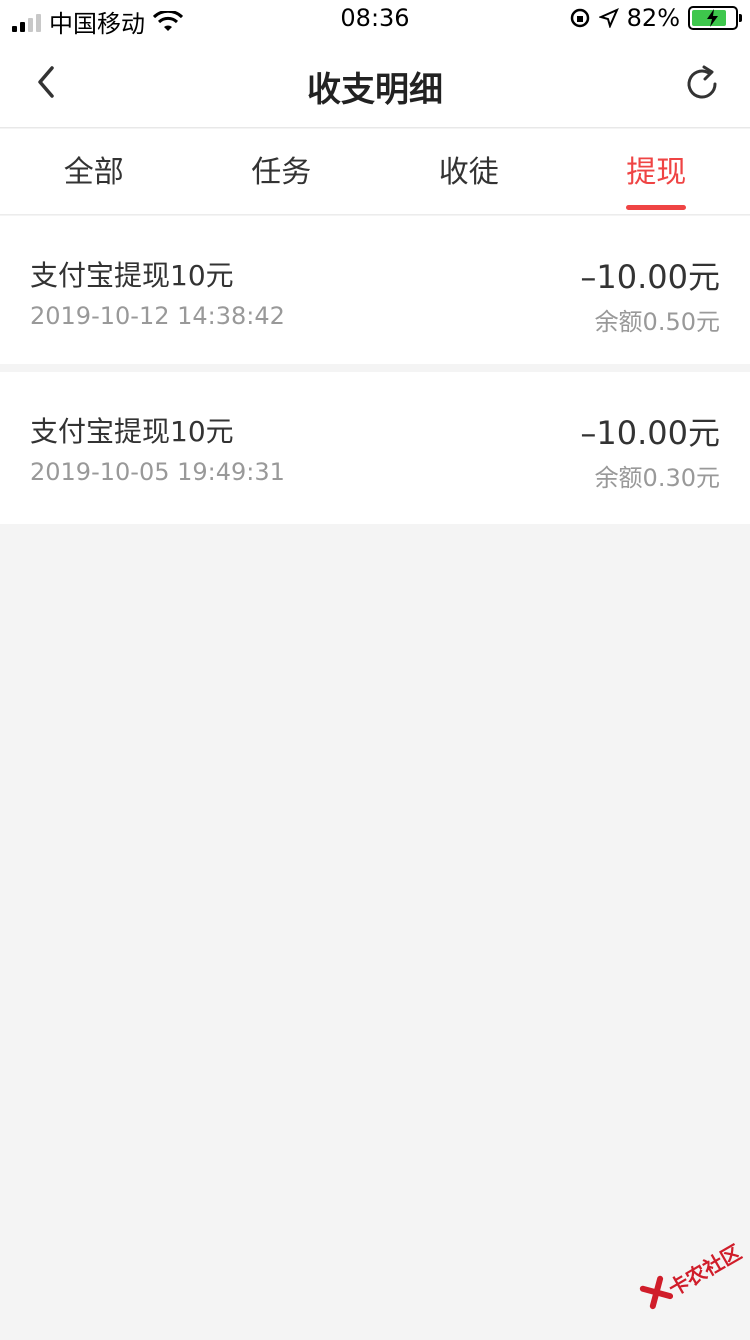 Image resolution: width=750 pixels, height=1340 pixels. Describe the element at coordinates (580, 18) in the screenshot. I see `rotation-lock-icon` at that location.